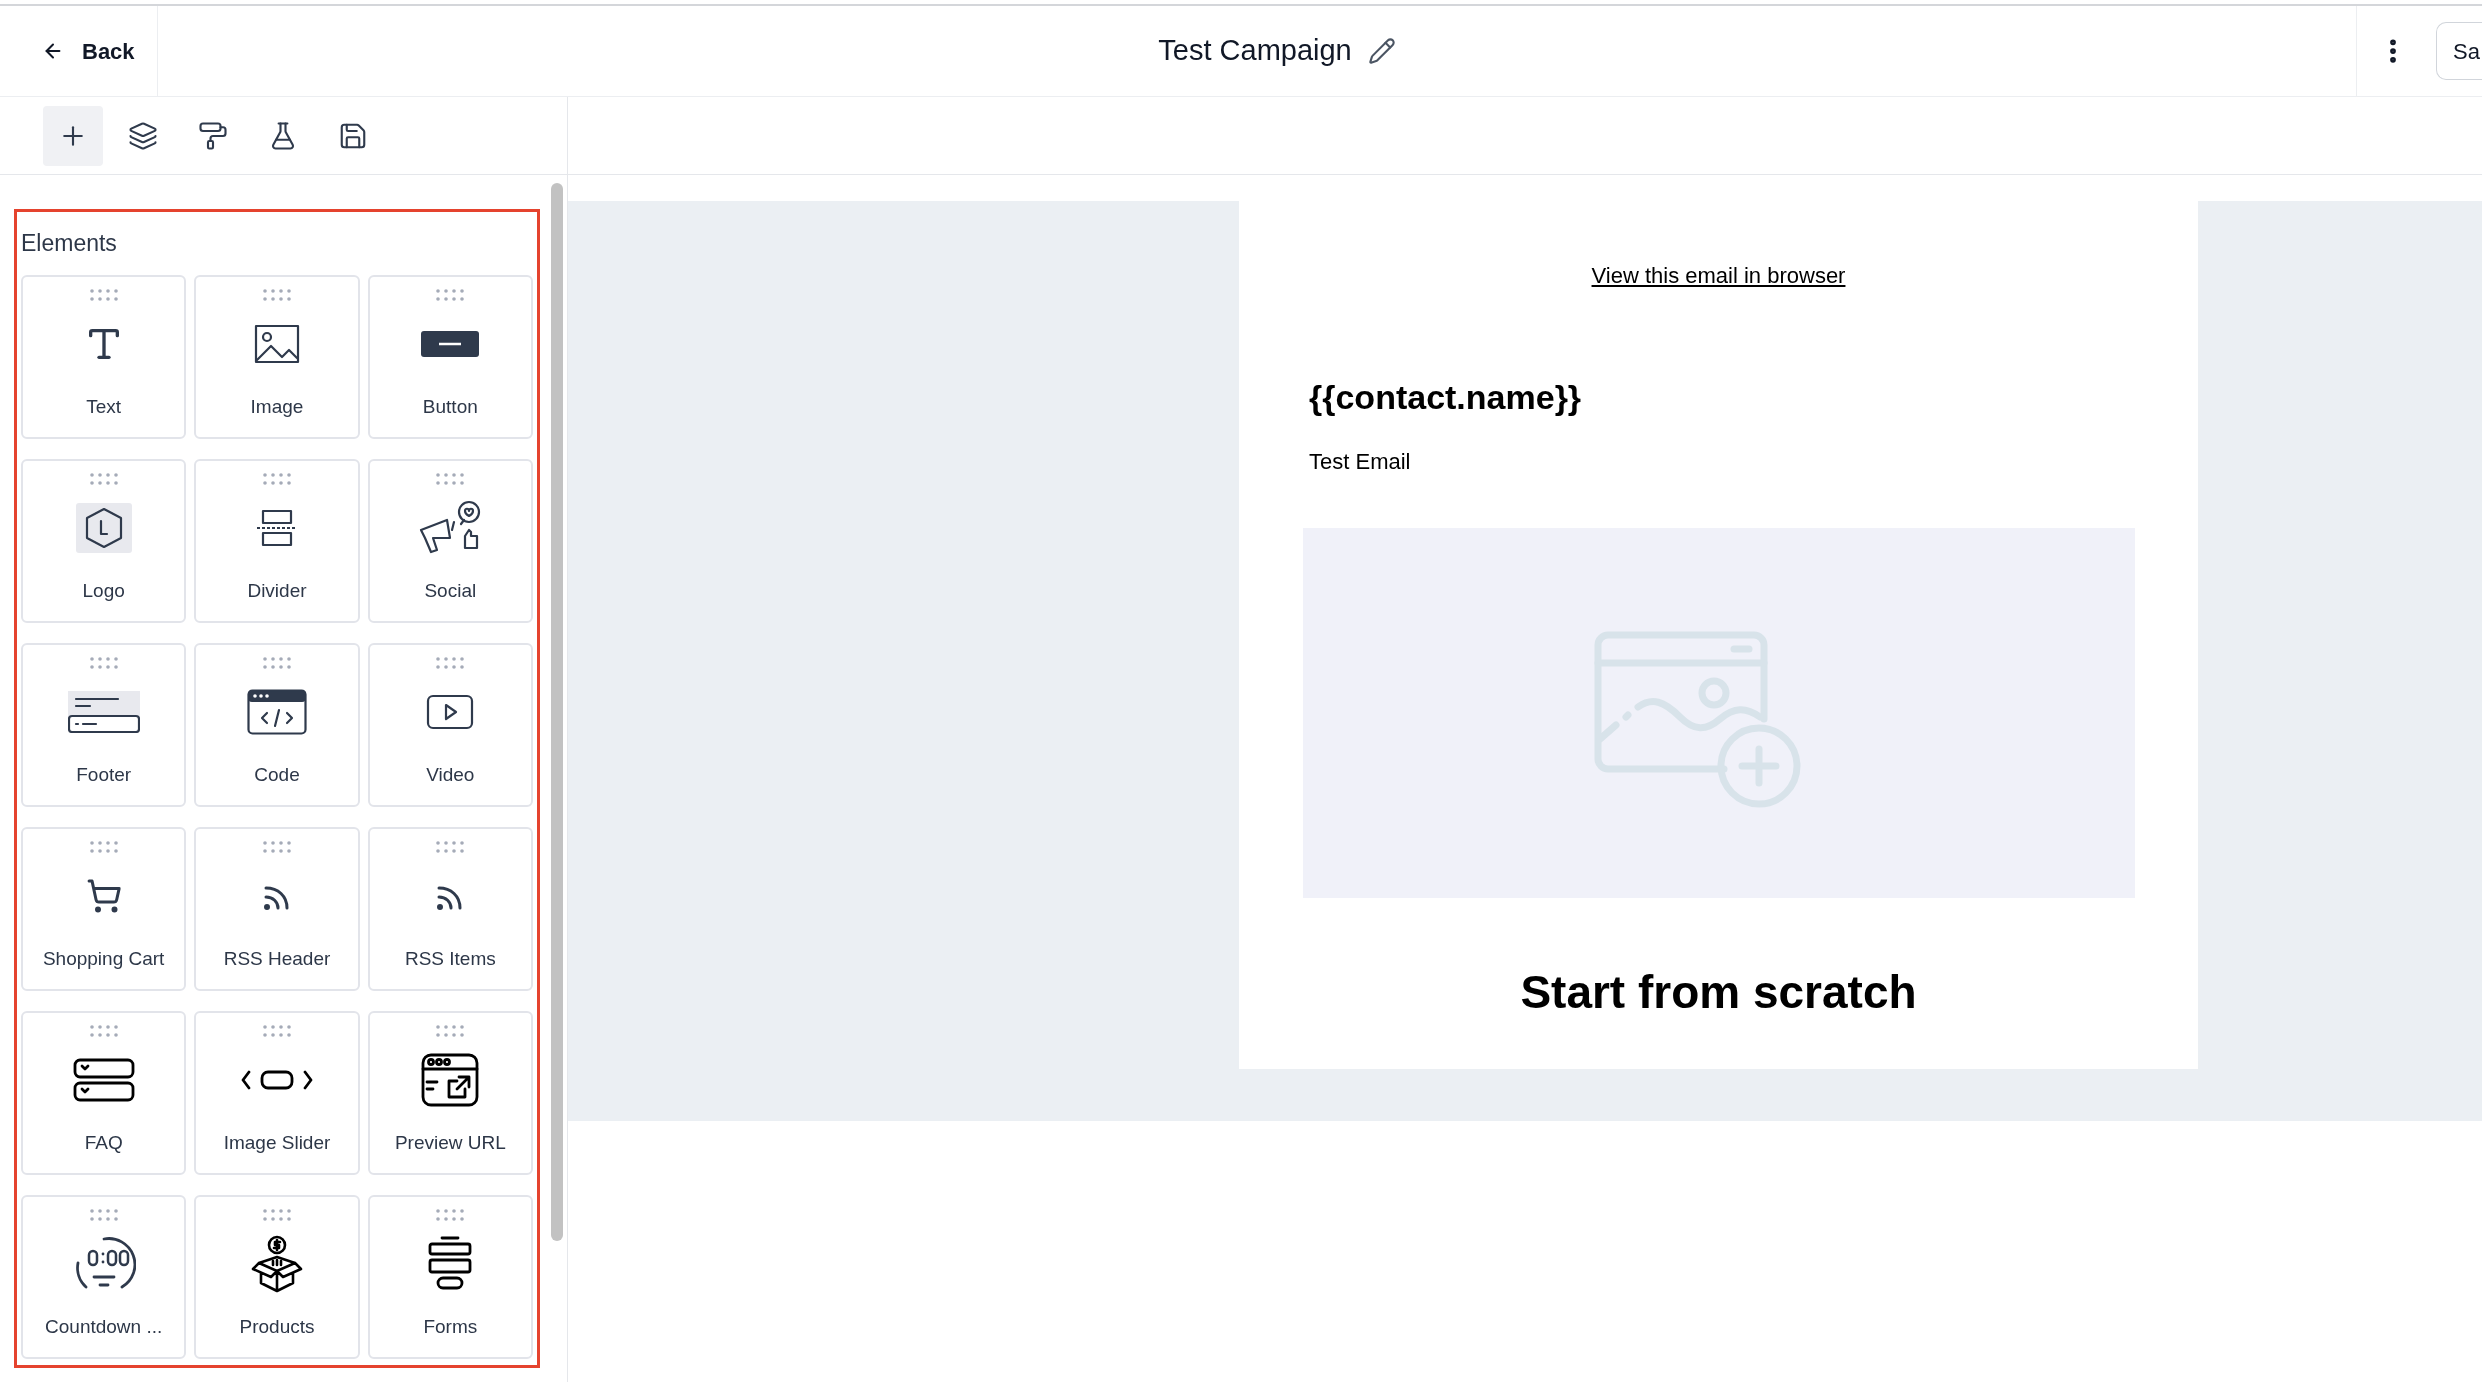 The width and height of the screenshot is (2482, 1382). I want to click on contact-name-heading: {{contact.name}}, so click(1446, 397).